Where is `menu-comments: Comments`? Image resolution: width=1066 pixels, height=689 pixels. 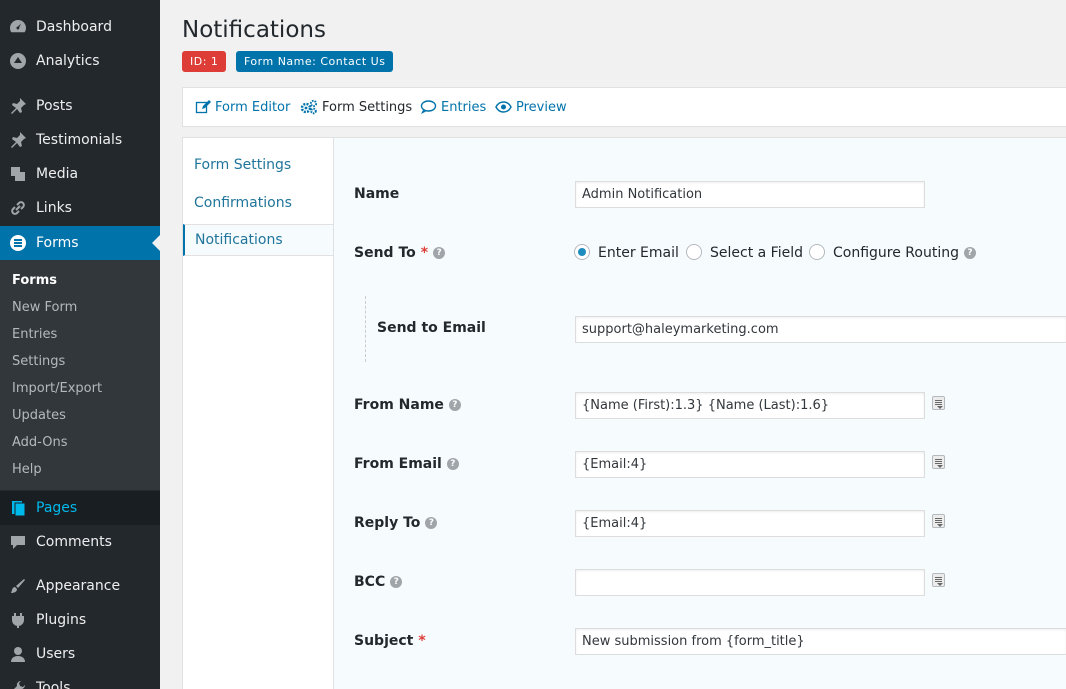
menu-comments: Comments is located at coordinates (80, 542).